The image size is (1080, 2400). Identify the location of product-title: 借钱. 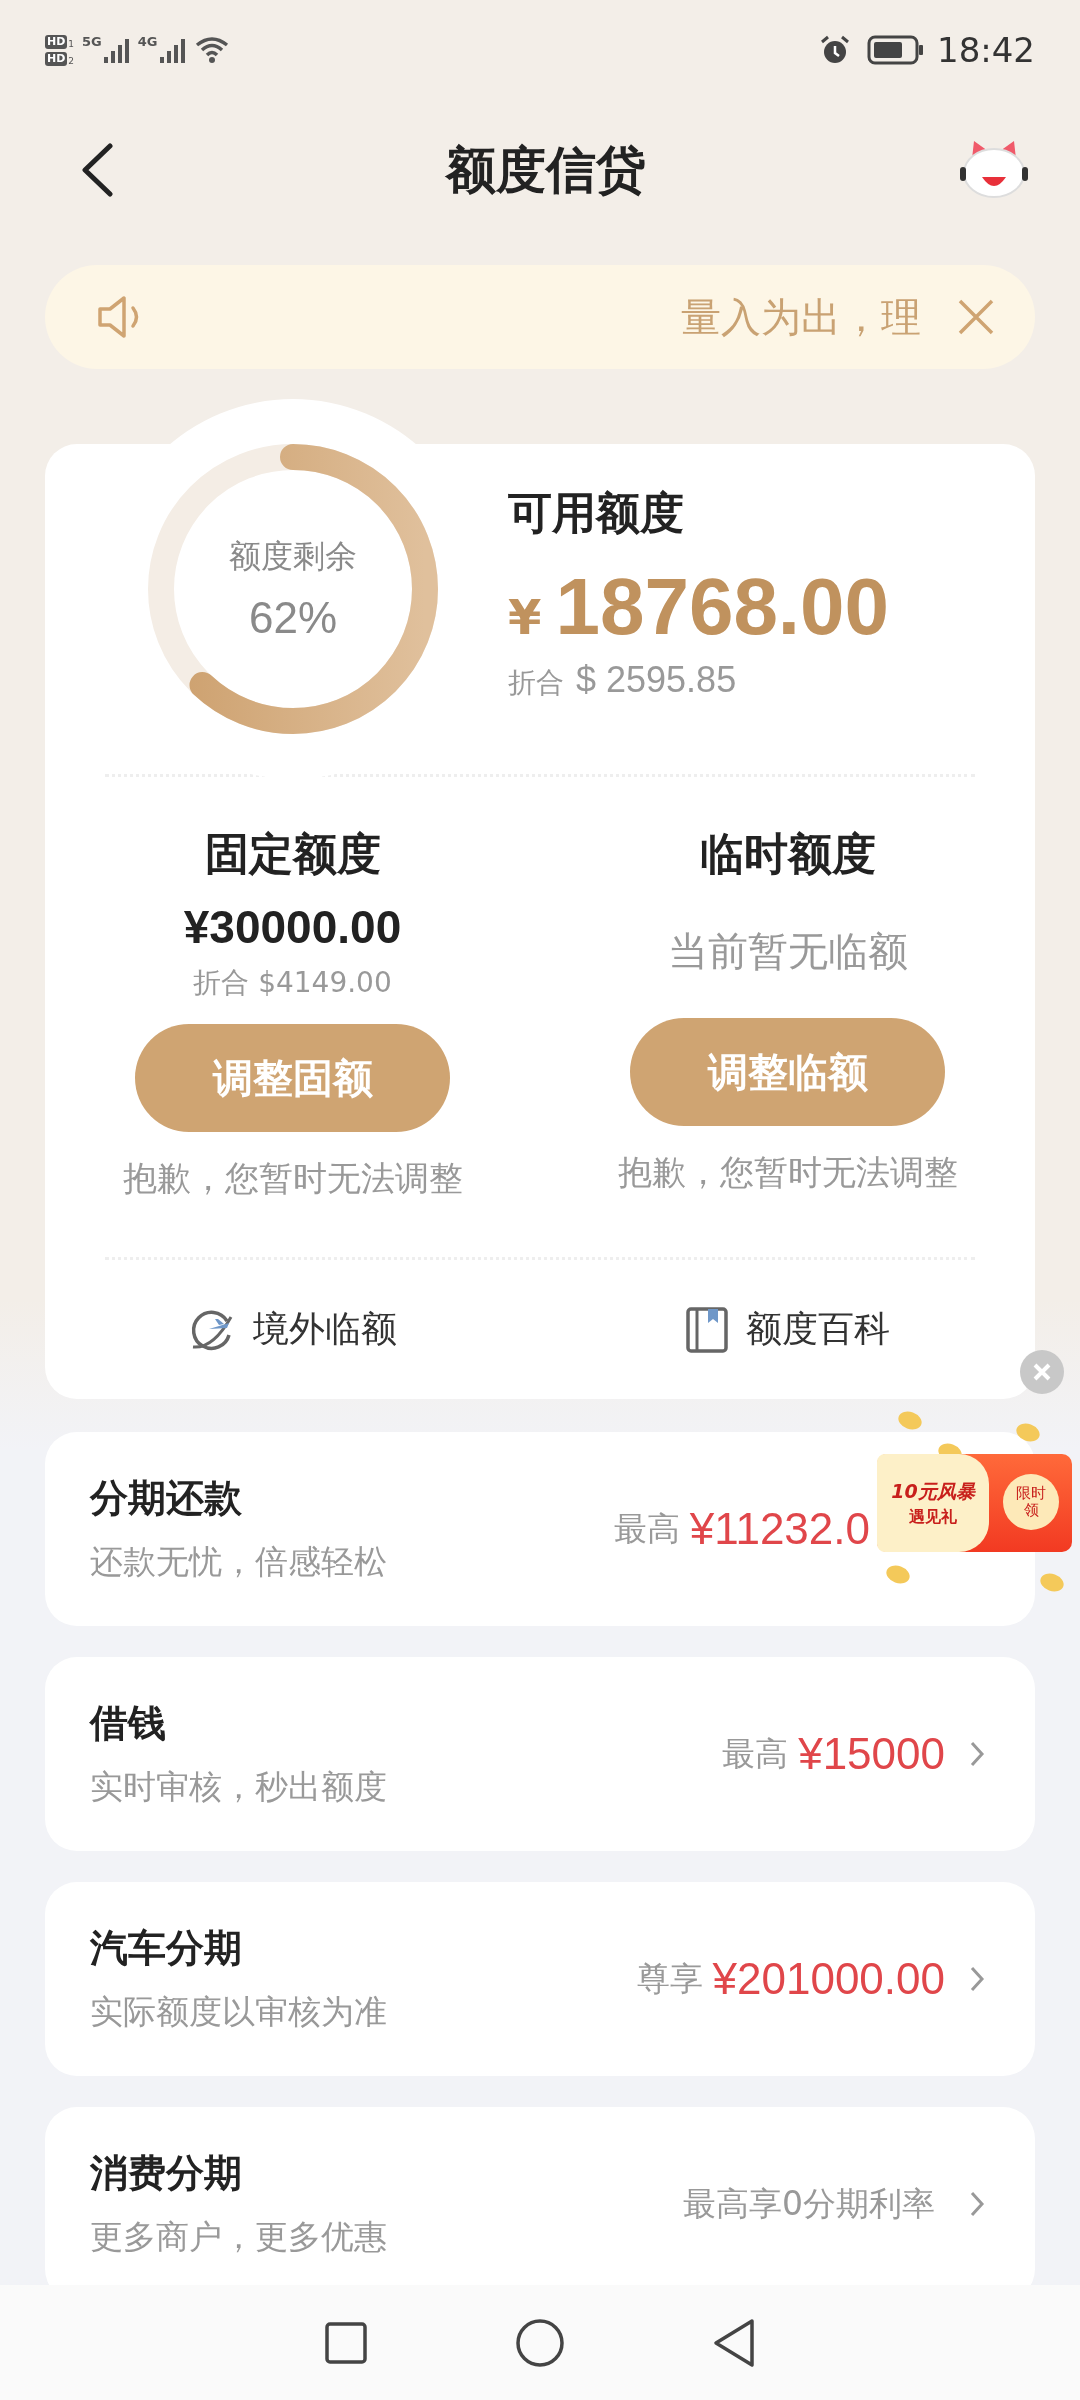
(128, 1723).